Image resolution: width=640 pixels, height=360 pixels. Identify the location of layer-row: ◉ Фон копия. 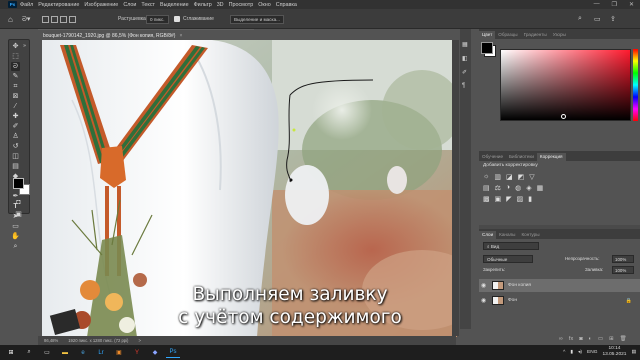
(559, 285).